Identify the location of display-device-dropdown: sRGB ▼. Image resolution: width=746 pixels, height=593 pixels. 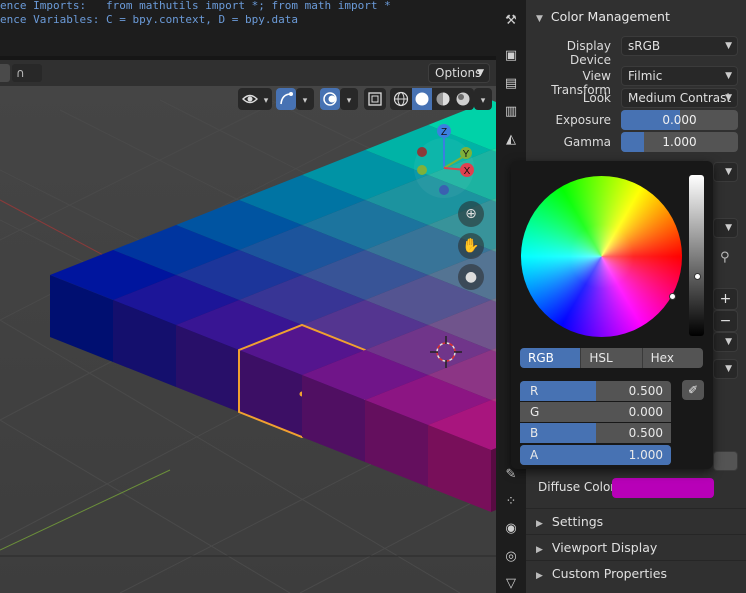
(679, 46).